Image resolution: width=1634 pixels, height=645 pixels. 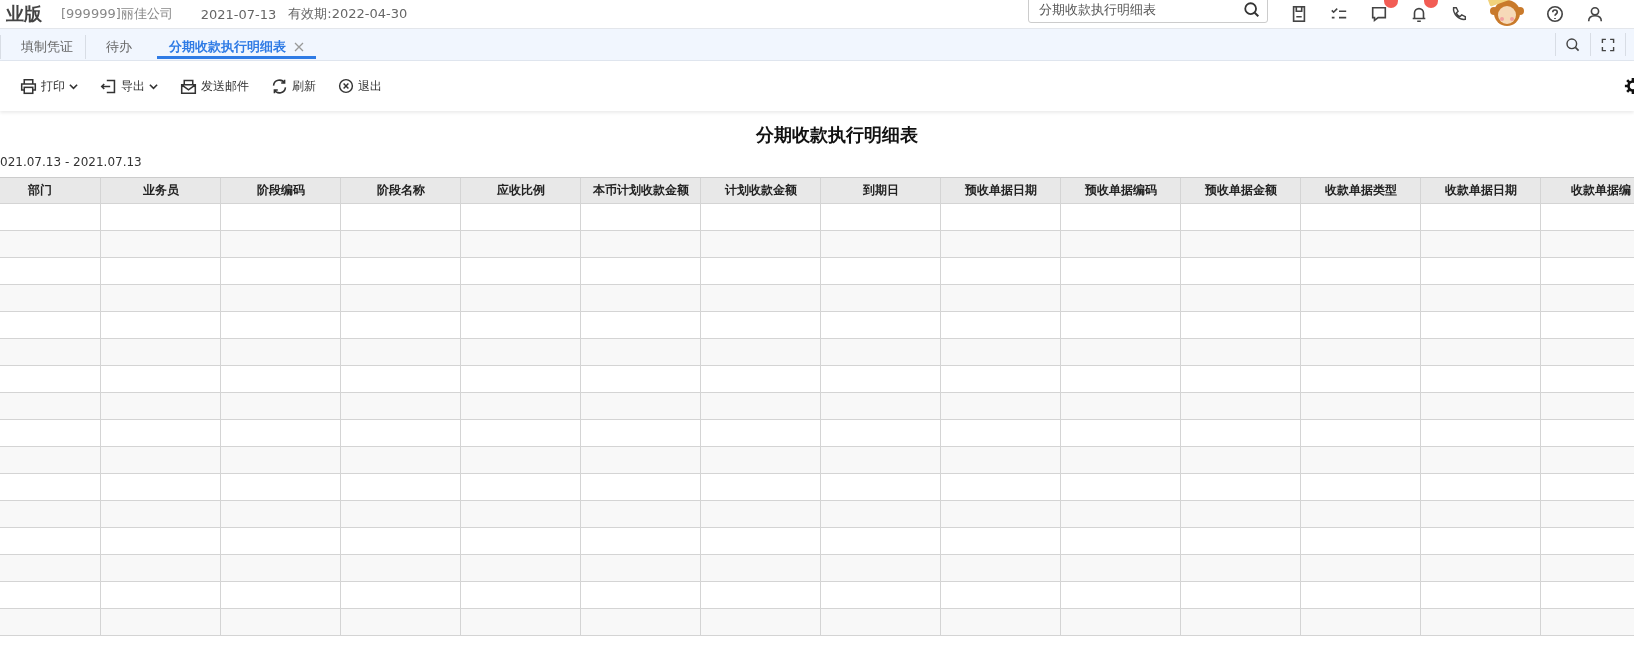 What do you see at coordinates (1608, 44) in the screenshot?
I see `fullscreen-icon` at bounding box center [1608, 44].